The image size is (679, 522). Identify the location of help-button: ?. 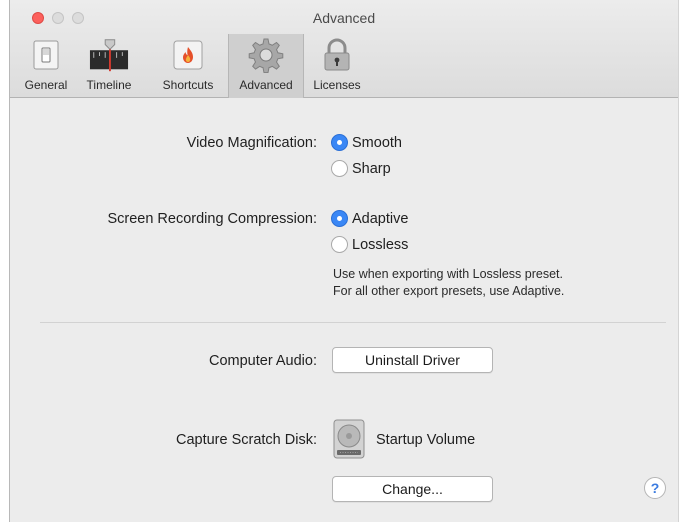
(655, 488).